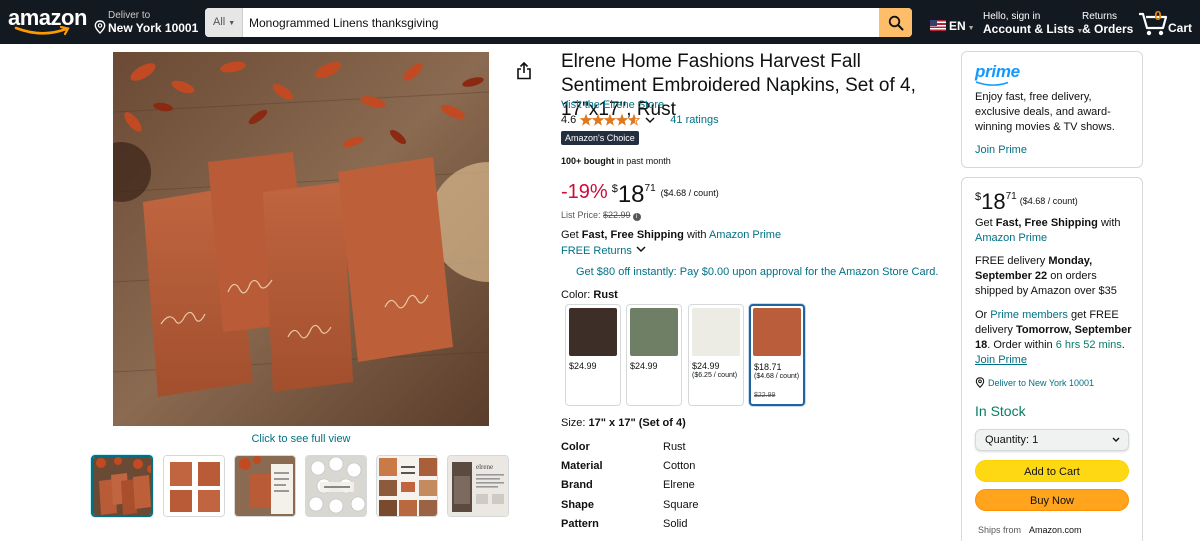  I want to click on account-label: Account & Lists, so click(1029, 29).